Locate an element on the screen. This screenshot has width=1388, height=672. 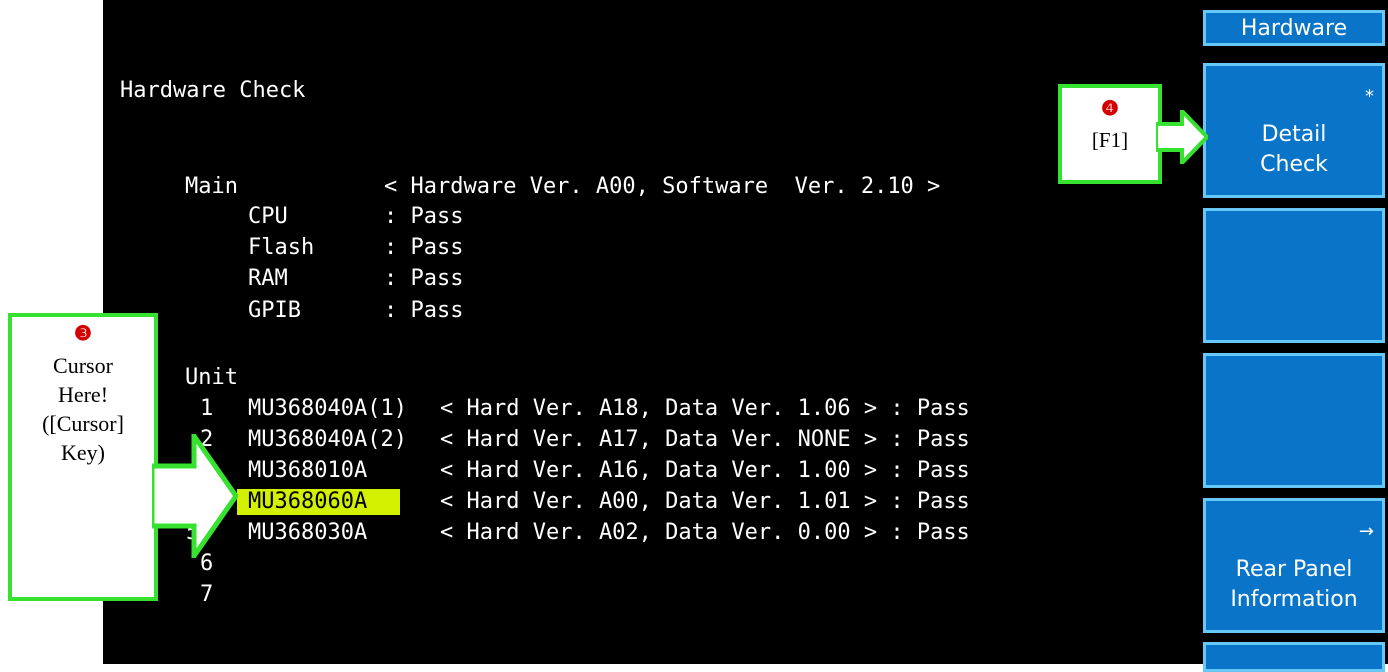
unit-row-number: 1 is located at coordinates (207, 408).